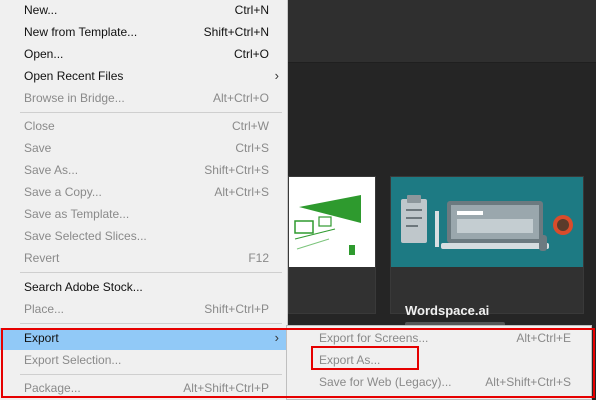  Describe the element at coordinates (144, 77) in the screenshot. I see `menu-item-open-recent-files: Open Recent Files ›` at that location.